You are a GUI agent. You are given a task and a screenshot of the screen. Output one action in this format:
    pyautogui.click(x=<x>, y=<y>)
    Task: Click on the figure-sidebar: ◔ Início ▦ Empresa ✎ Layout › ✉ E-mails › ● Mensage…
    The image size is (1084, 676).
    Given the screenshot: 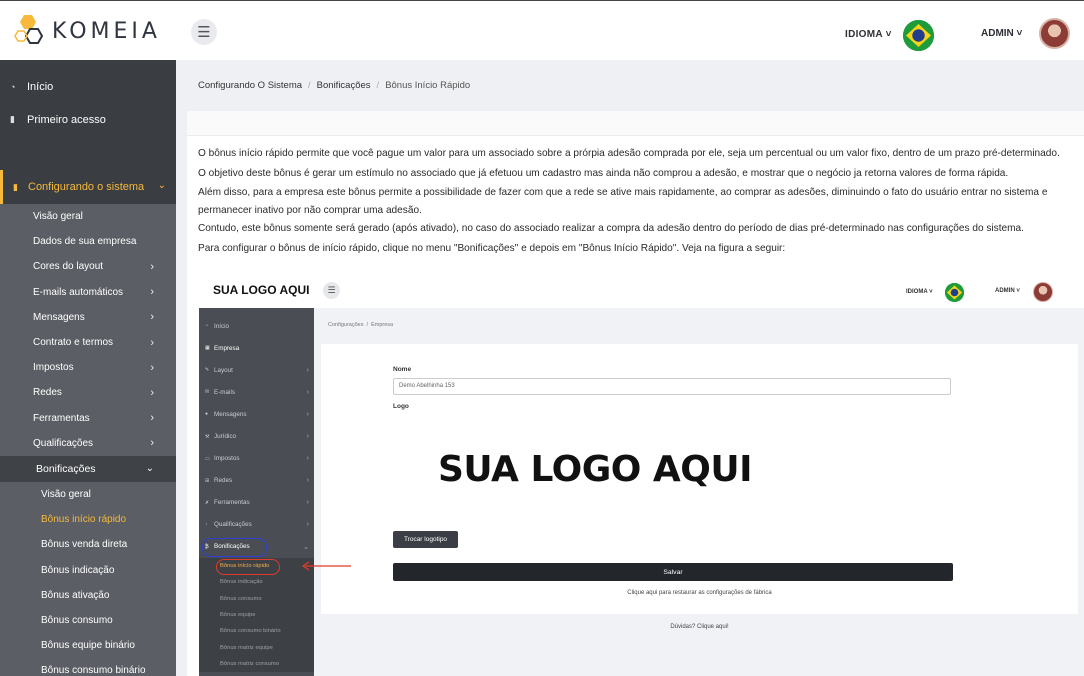 What is the action you would take?
    pyautogui.click(x=256, y=492)
    